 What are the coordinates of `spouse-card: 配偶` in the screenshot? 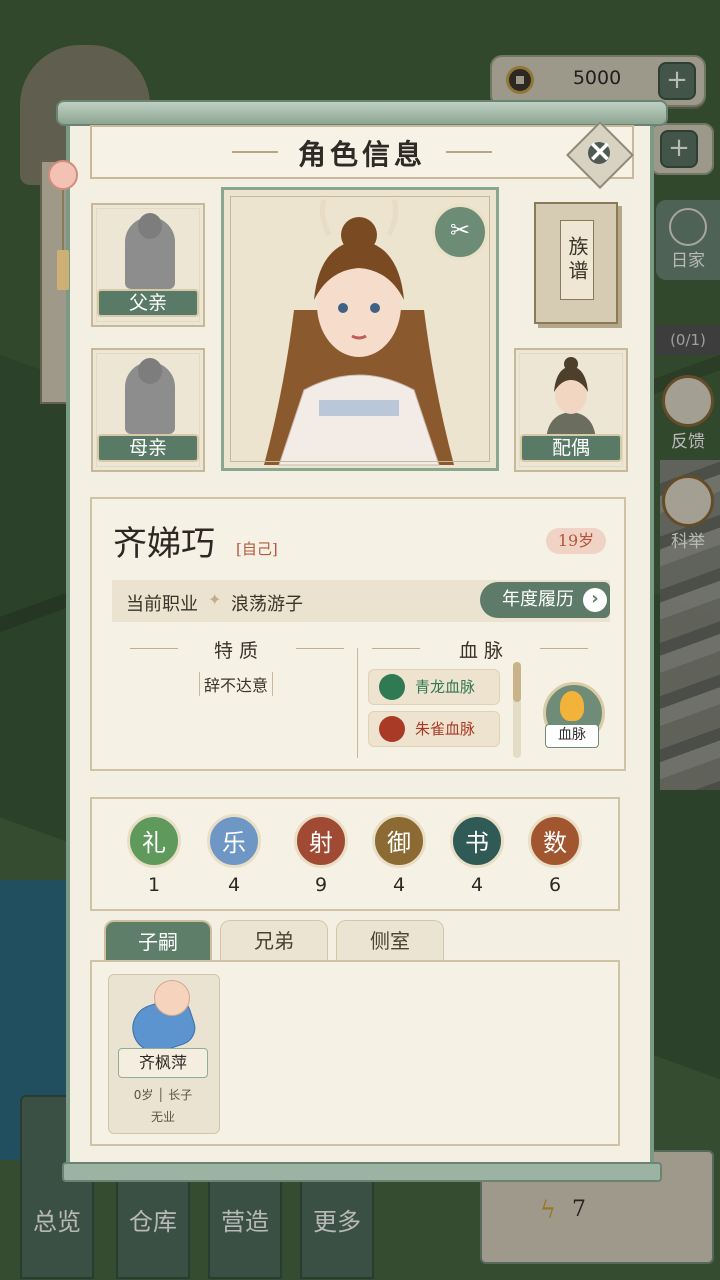 It's located at (571, 410).